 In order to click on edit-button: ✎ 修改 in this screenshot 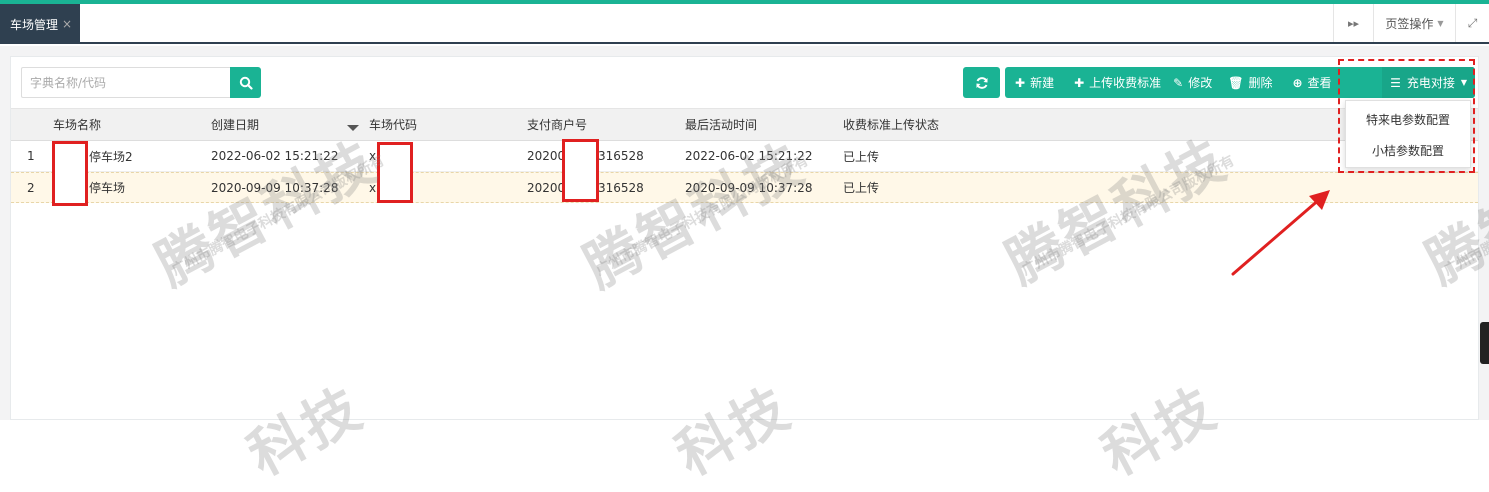, I will do `click(1192, 82)`.